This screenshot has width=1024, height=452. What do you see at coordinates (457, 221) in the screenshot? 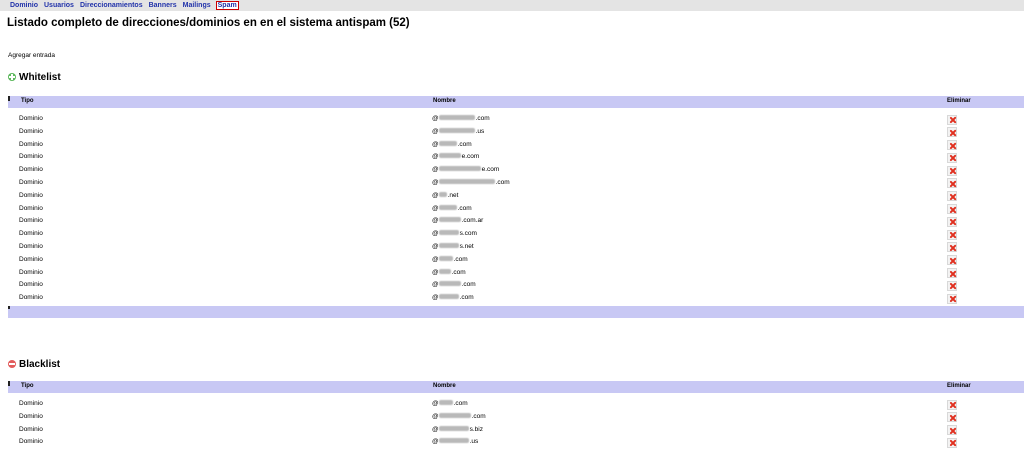
I see `cell-nombre: @ .com.ar` at bounding box center [457, 221].